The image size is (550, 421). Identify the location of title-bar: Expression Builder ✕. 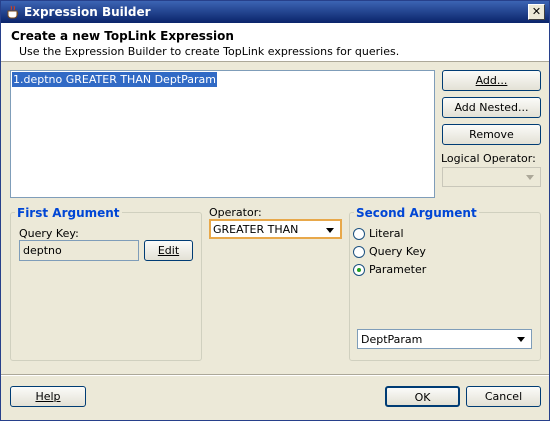
(275, 12).